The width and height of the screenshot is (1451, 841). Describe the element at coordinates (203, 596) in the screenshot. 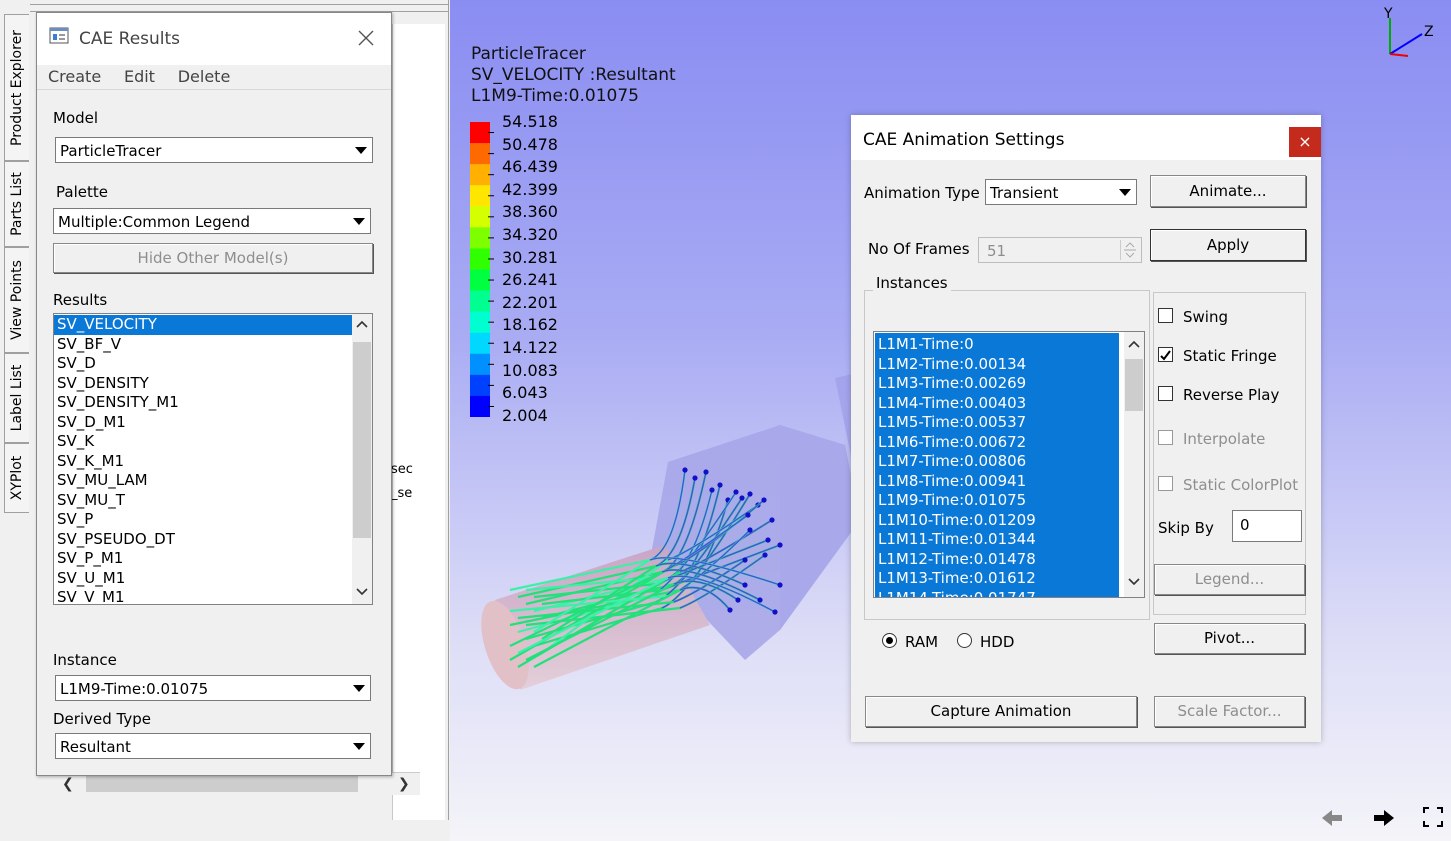

I see `results-list-item: SV_V_M1` at that location.